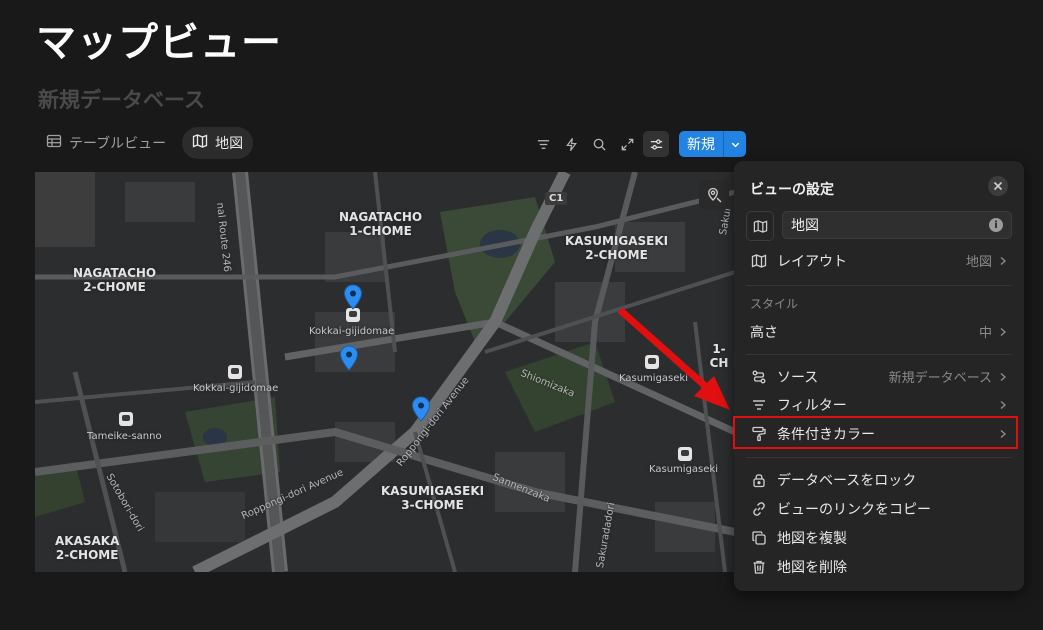  I want to click on view-name-row: 地図 i, so click(879, 226).